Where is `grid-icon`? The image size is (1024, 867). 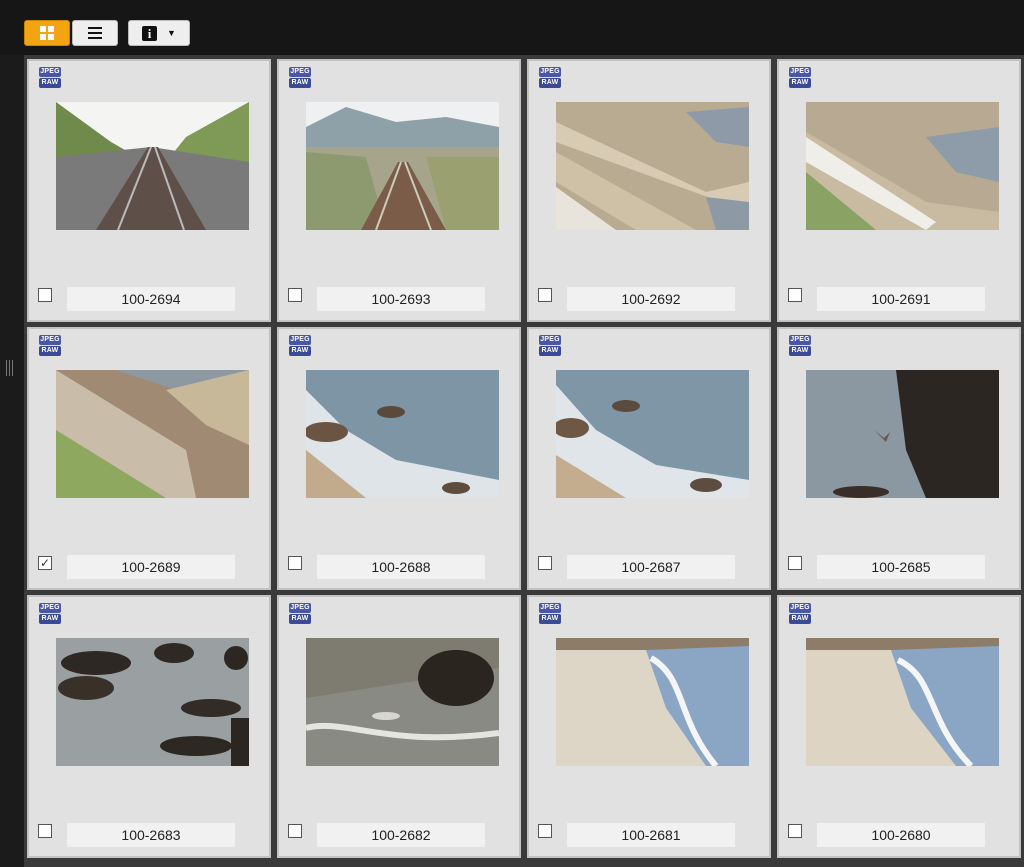
grid-icon is located at coordinates (47, 33).